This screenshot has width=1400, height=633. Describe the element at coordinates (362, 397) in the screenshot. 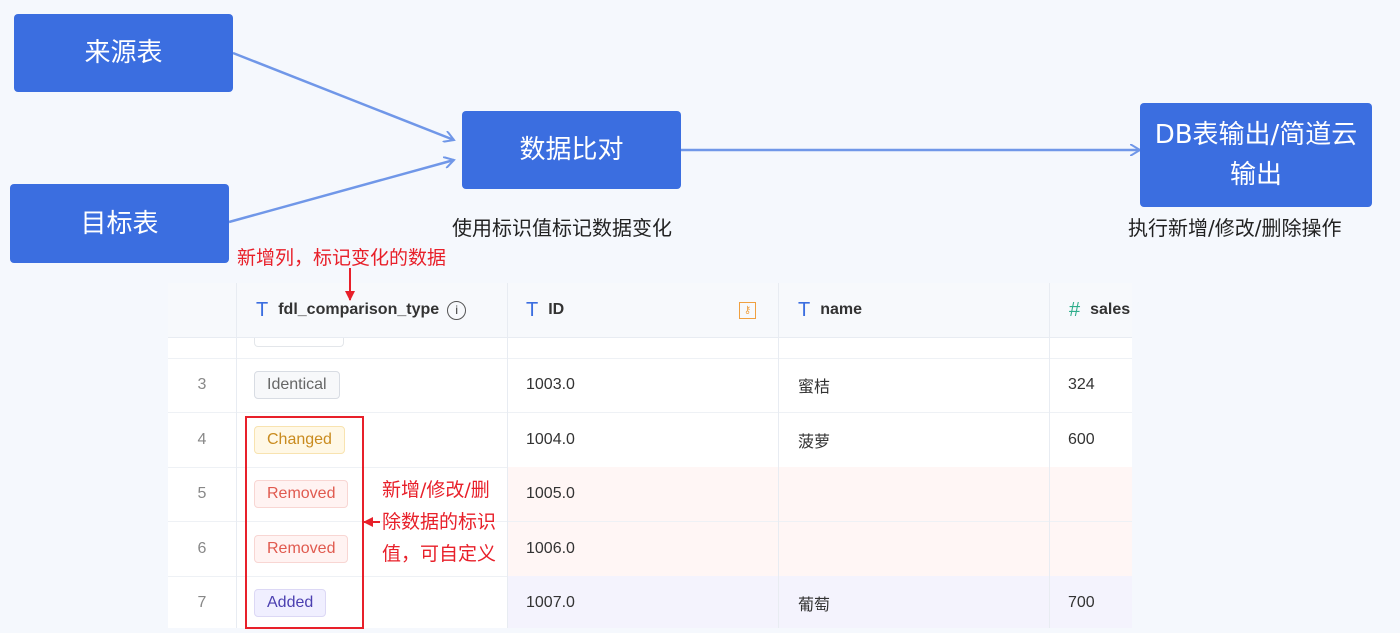

I see `annotation-arrows` at that location.